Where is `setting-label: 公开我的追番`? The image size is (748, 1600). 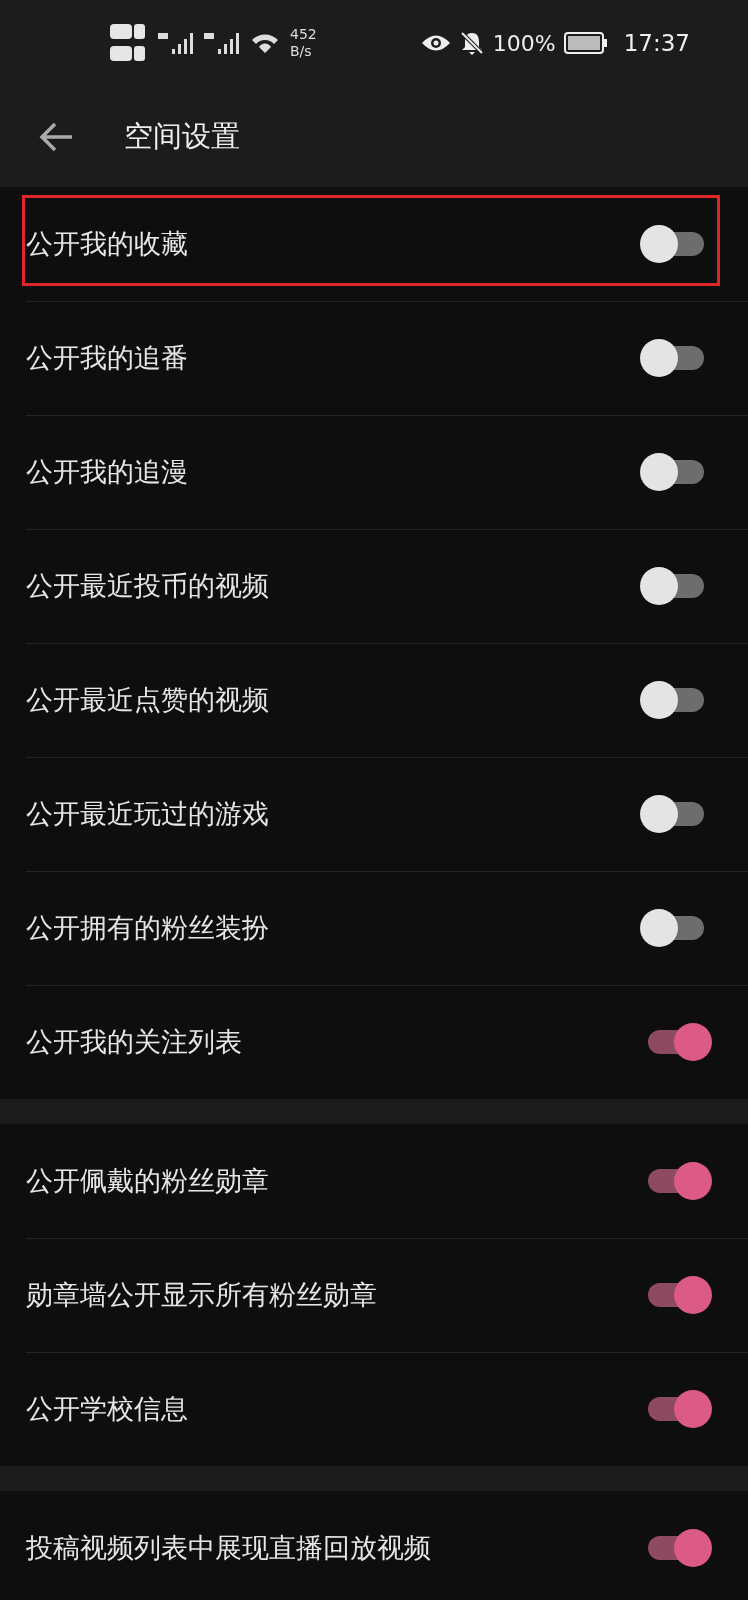 setting-label: 公开我的追番 is located at coordinates (107, 358).